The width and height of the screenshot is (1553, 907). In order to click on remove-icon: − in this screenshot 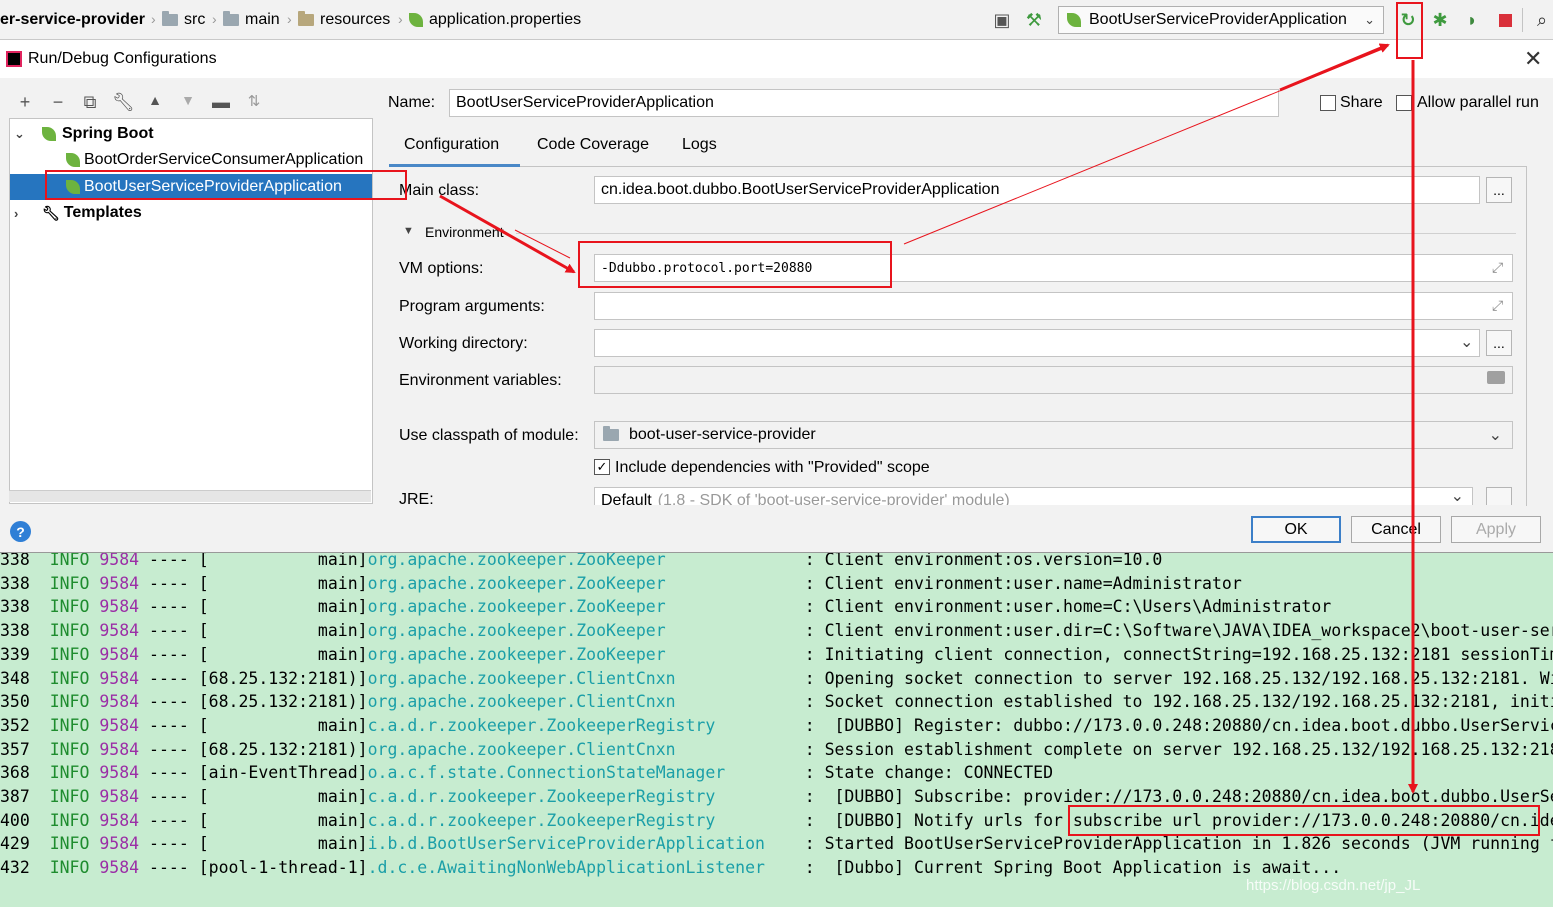, I will do `click(58, 102)`.